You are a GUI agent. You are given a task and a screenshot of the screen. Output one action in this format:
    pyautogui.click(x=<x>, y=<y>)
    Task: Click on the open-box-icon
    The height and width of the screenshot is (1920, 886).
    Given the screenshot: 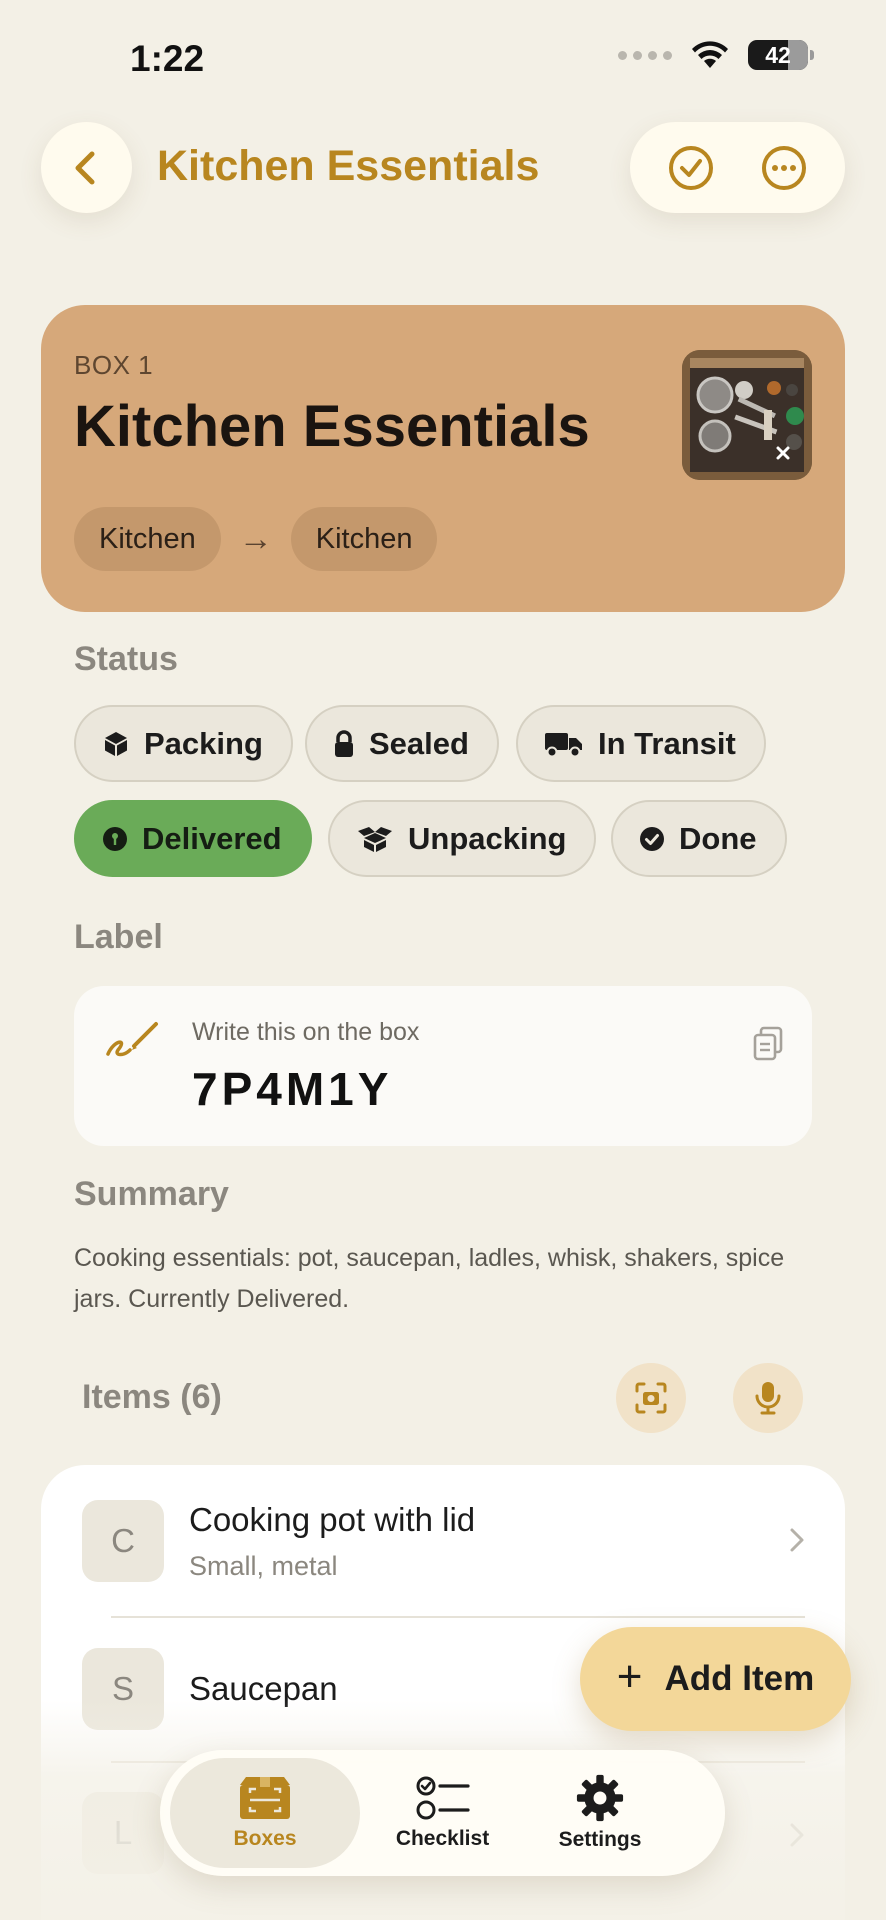 What is the action you would take?
    pyautogui.click(x=375, y=839)
    